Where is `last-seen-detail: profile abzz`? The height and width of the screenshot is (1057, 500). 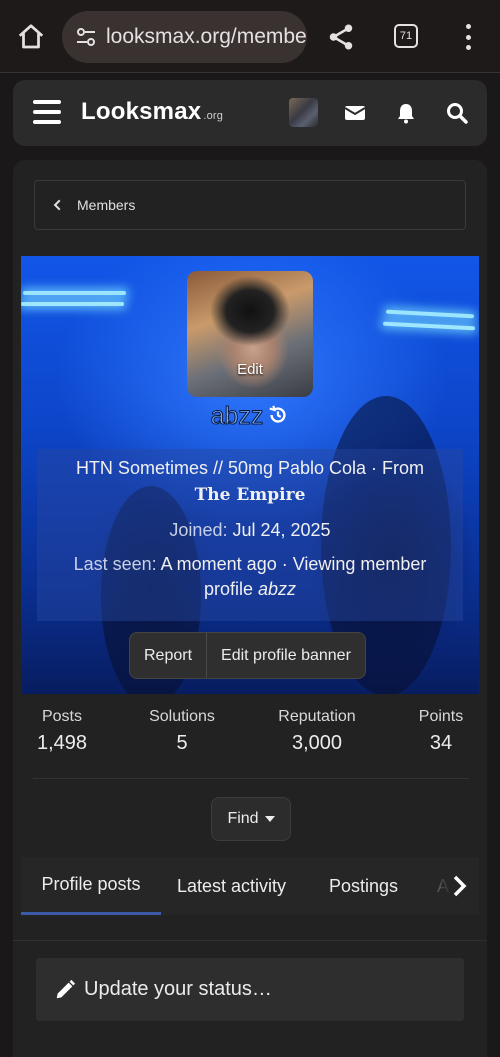 last-seen-detail: profile abzz is located at coordinates (250, 589).